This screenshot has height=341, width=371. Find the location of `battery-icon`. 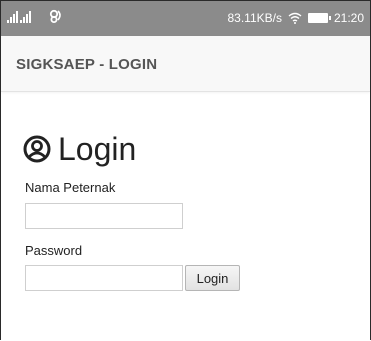

battery-icon is located at coordinates (319, 18).